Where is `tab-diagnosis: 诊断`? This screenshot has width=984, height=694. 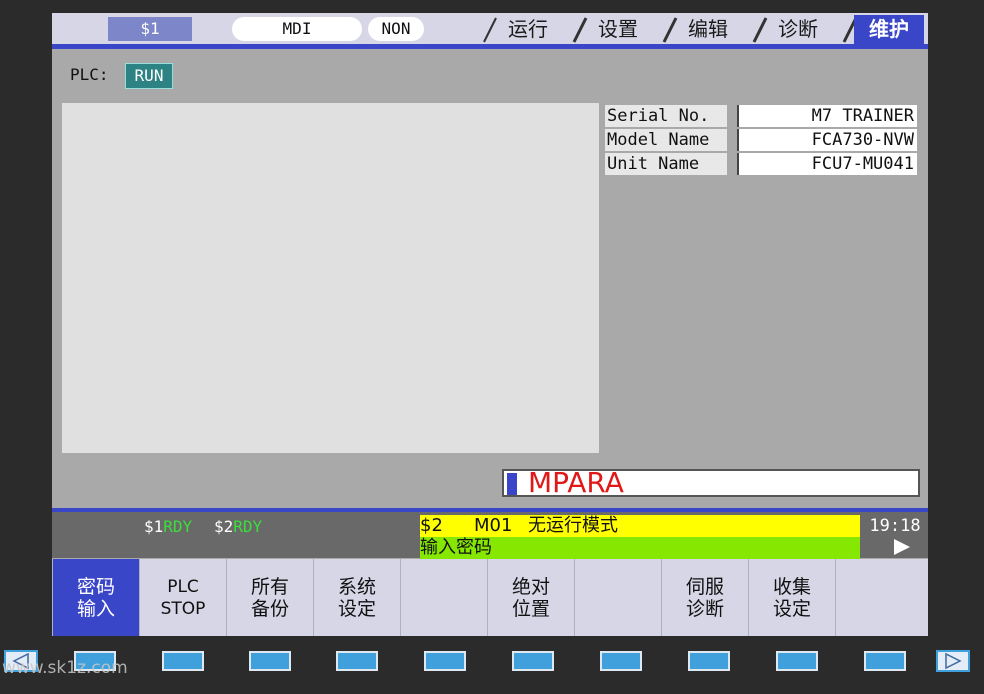
tab-diagnosis: 诊断 is located at coordinates (798, 29).